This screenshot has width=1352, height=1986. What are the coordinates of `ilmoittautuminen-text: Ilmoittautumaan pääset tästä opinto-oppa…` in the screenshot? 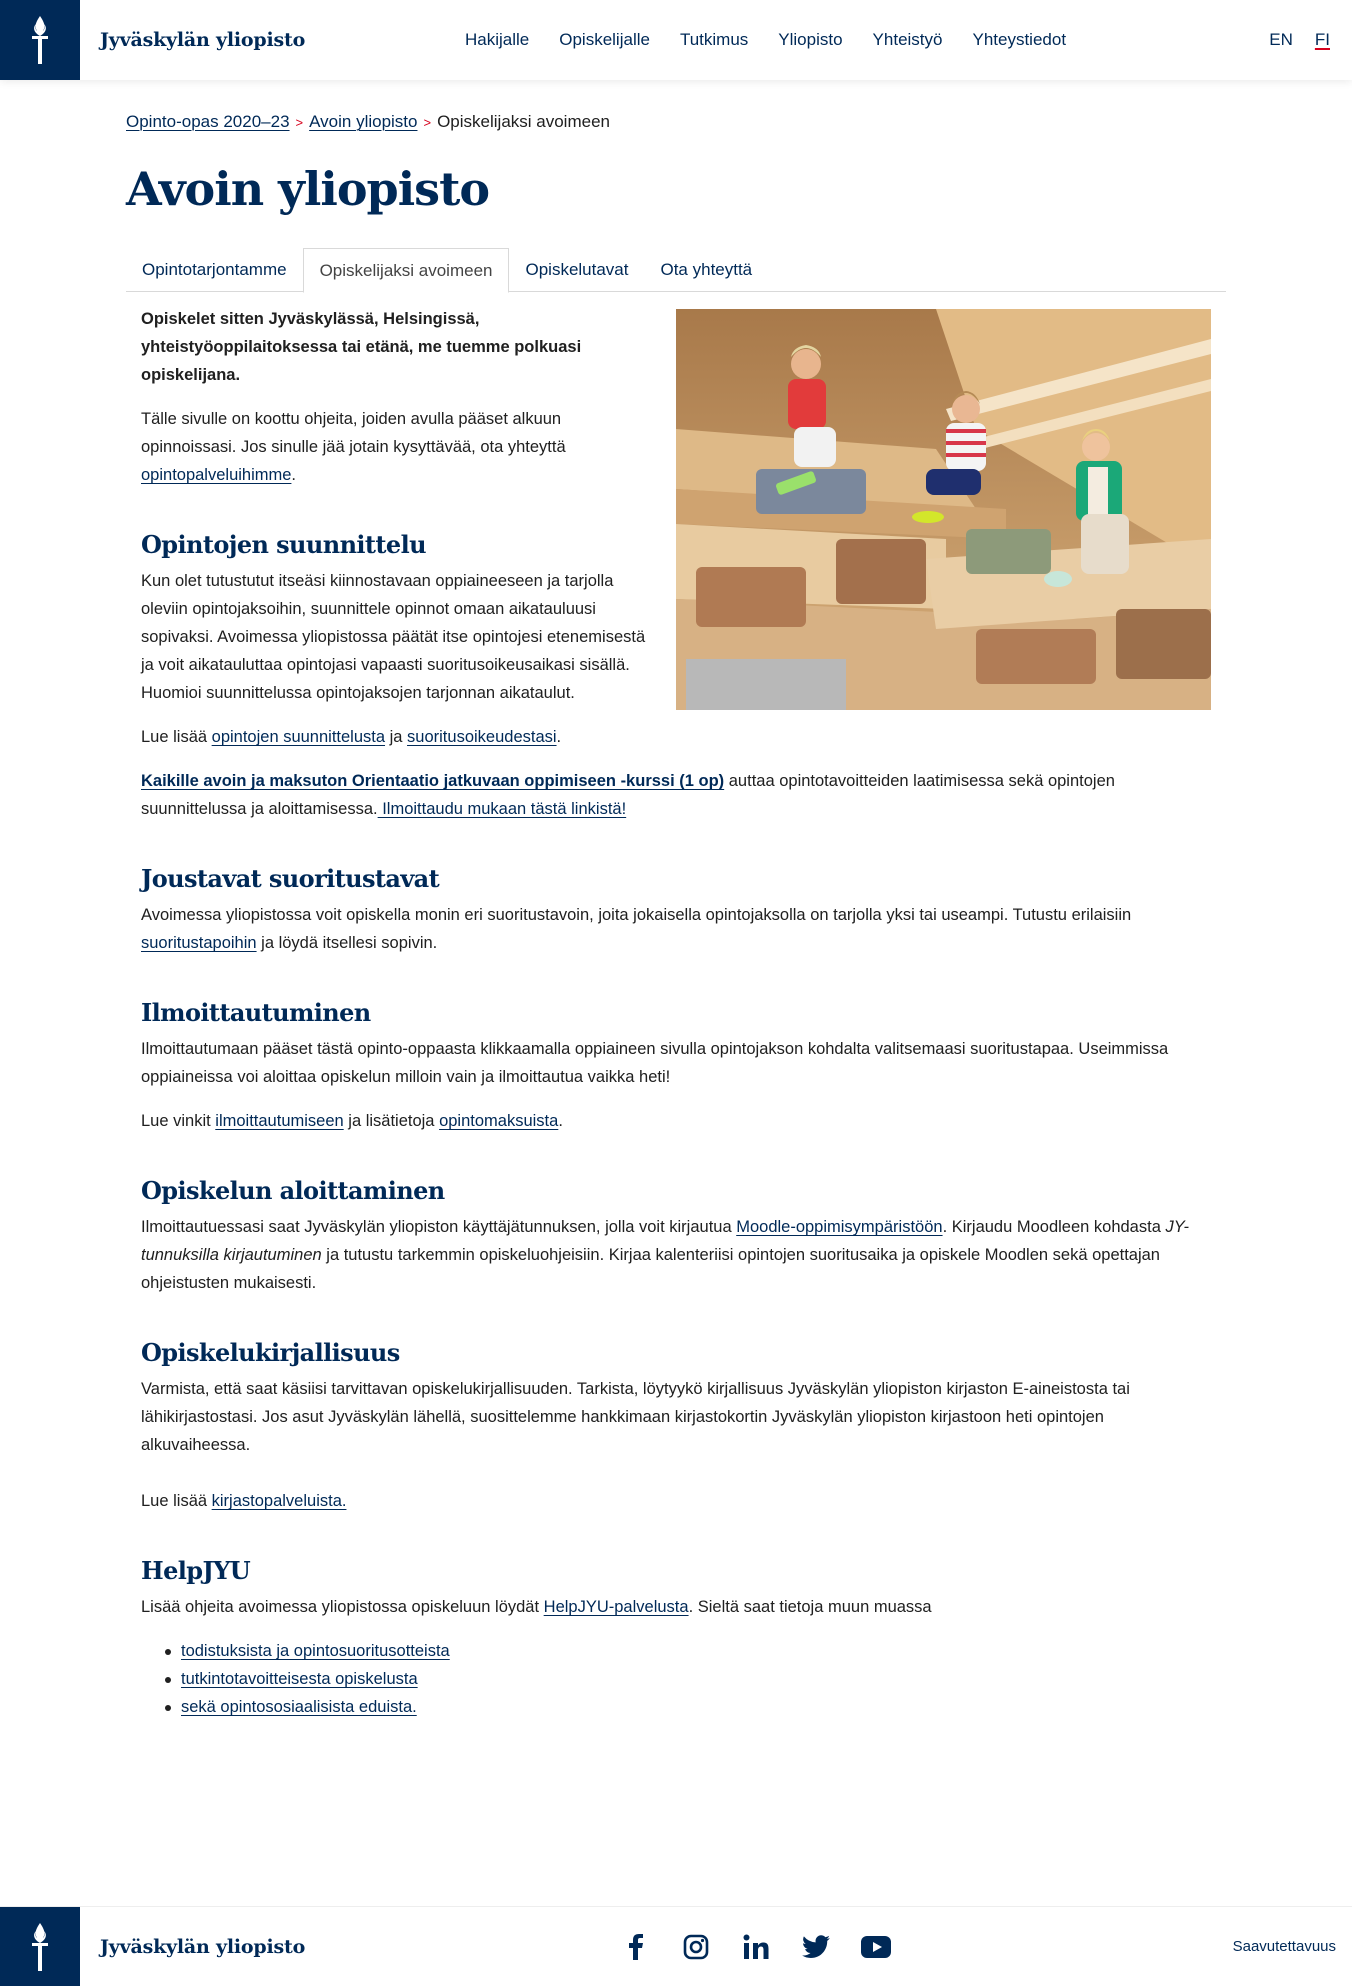 It's located at (655, 1063).